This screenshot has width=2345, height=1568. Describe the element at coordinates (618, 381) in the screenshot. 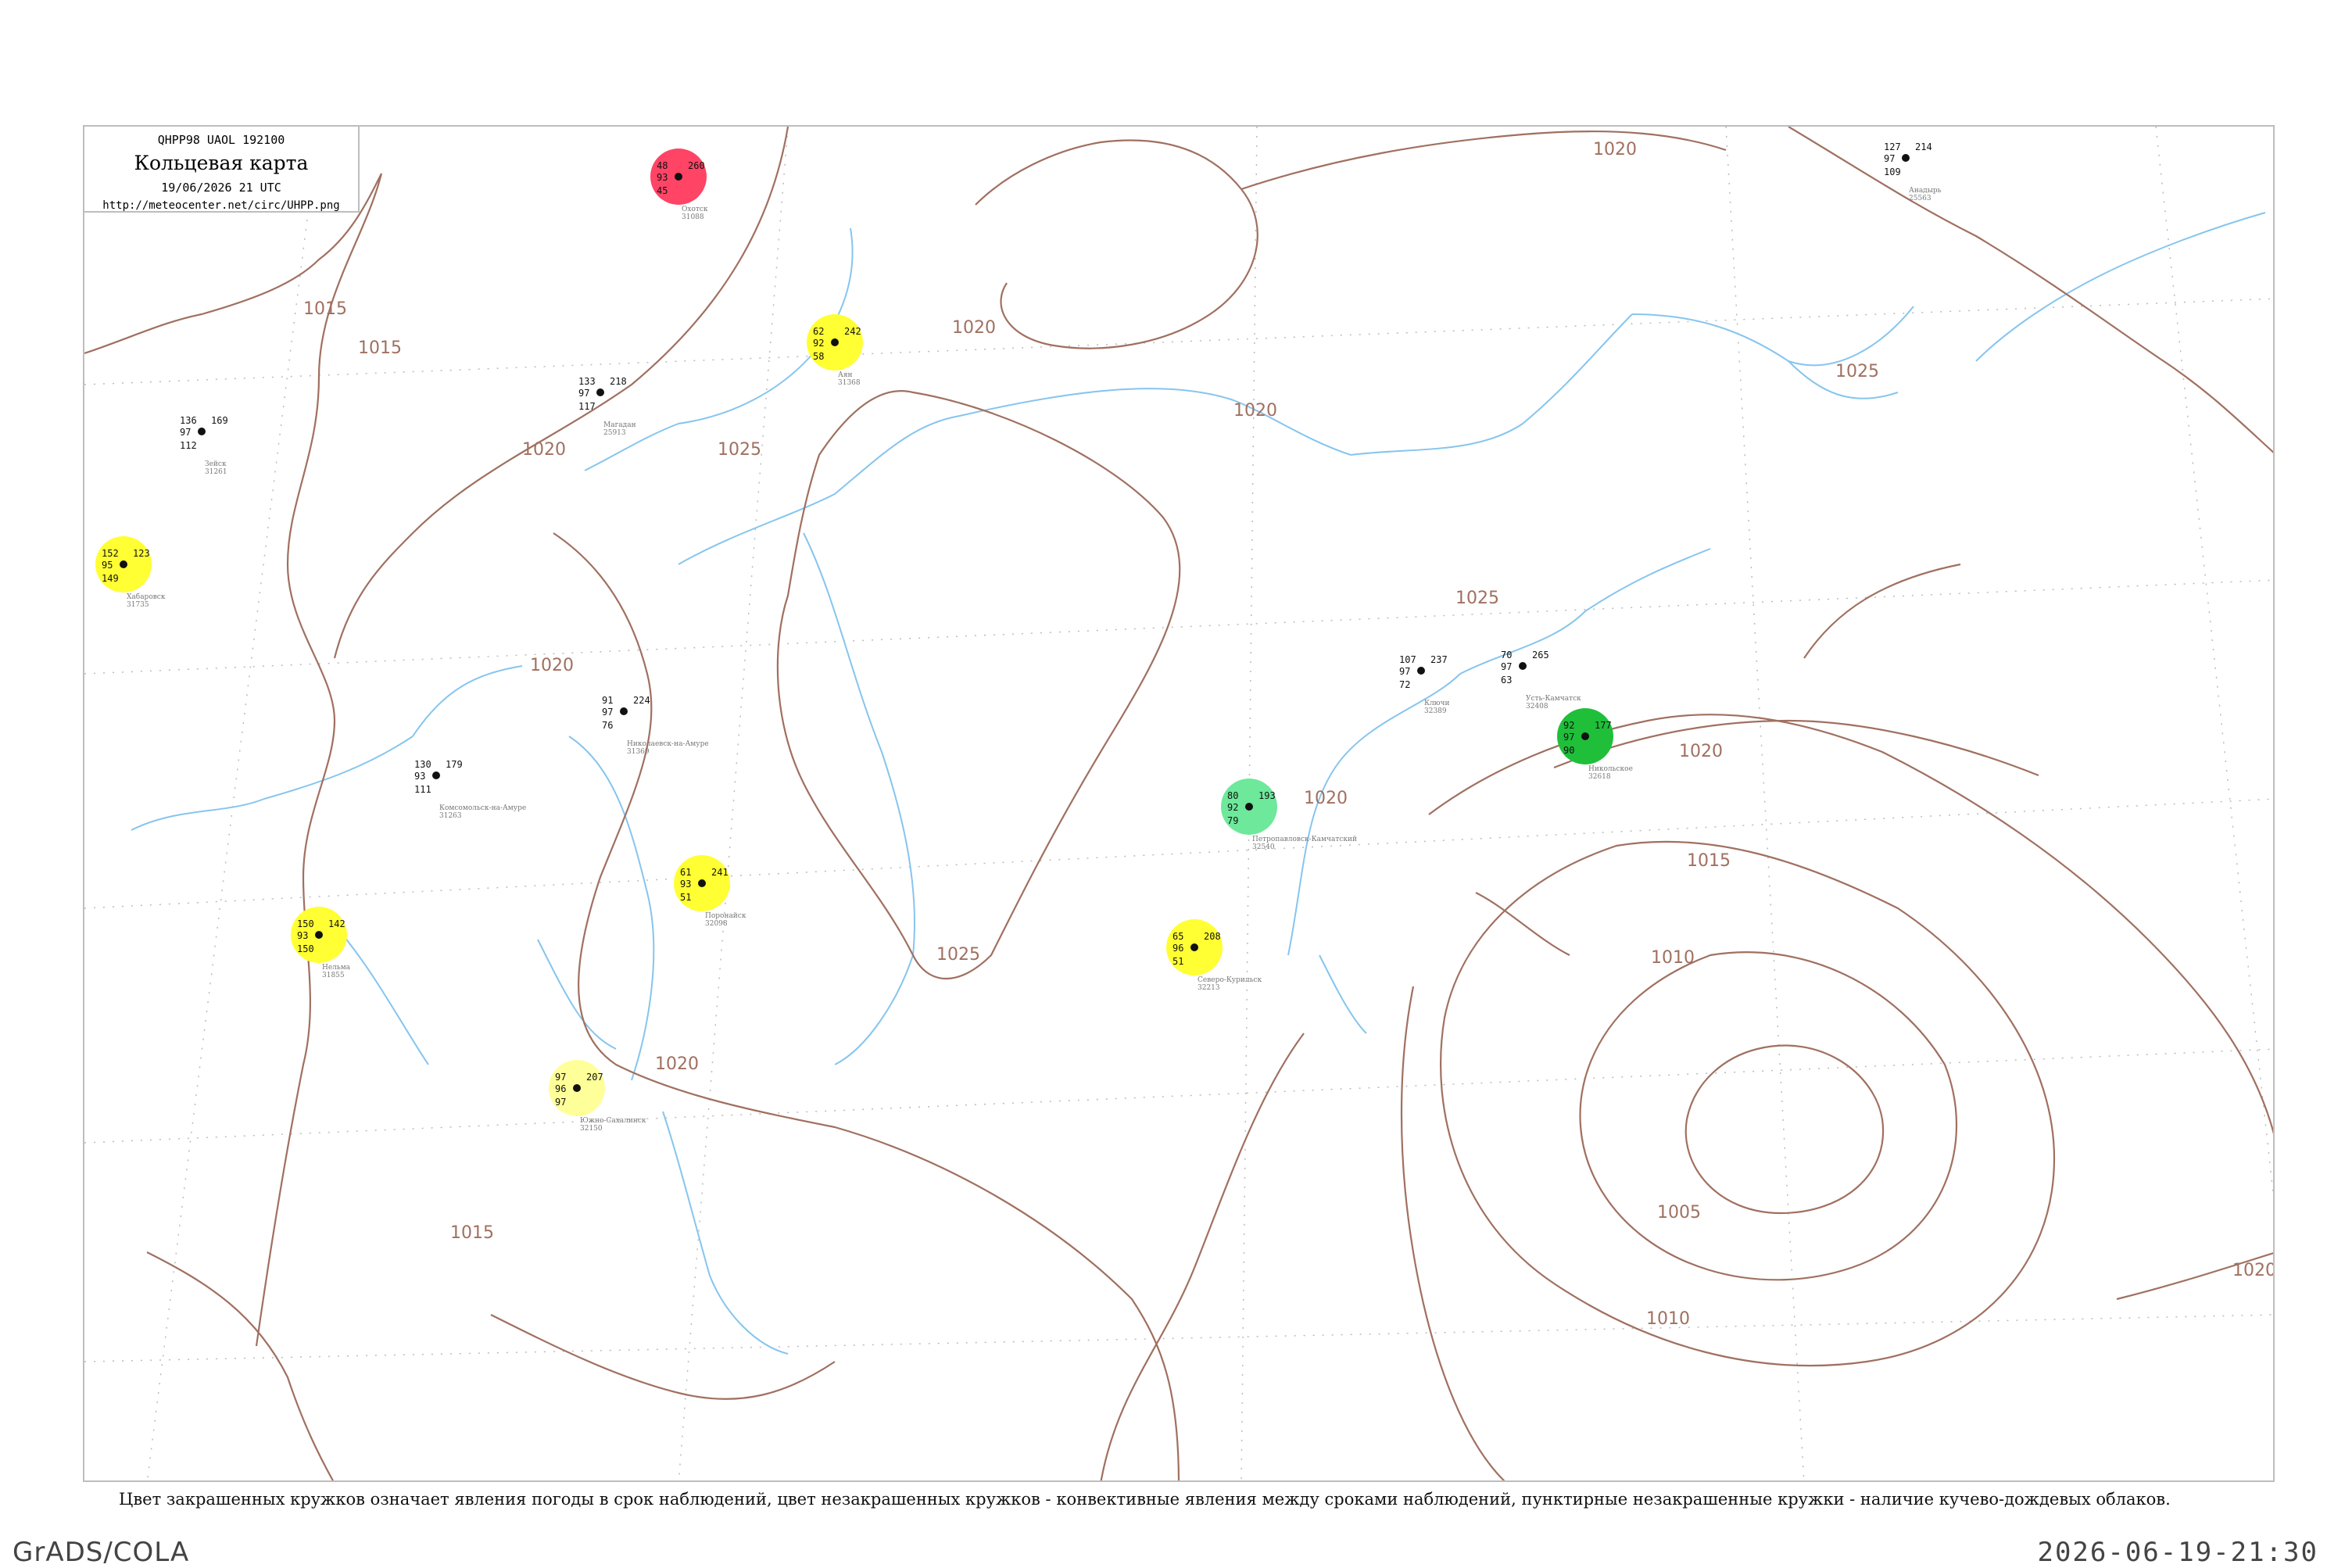

I see `station-pressure: 218` at that location.